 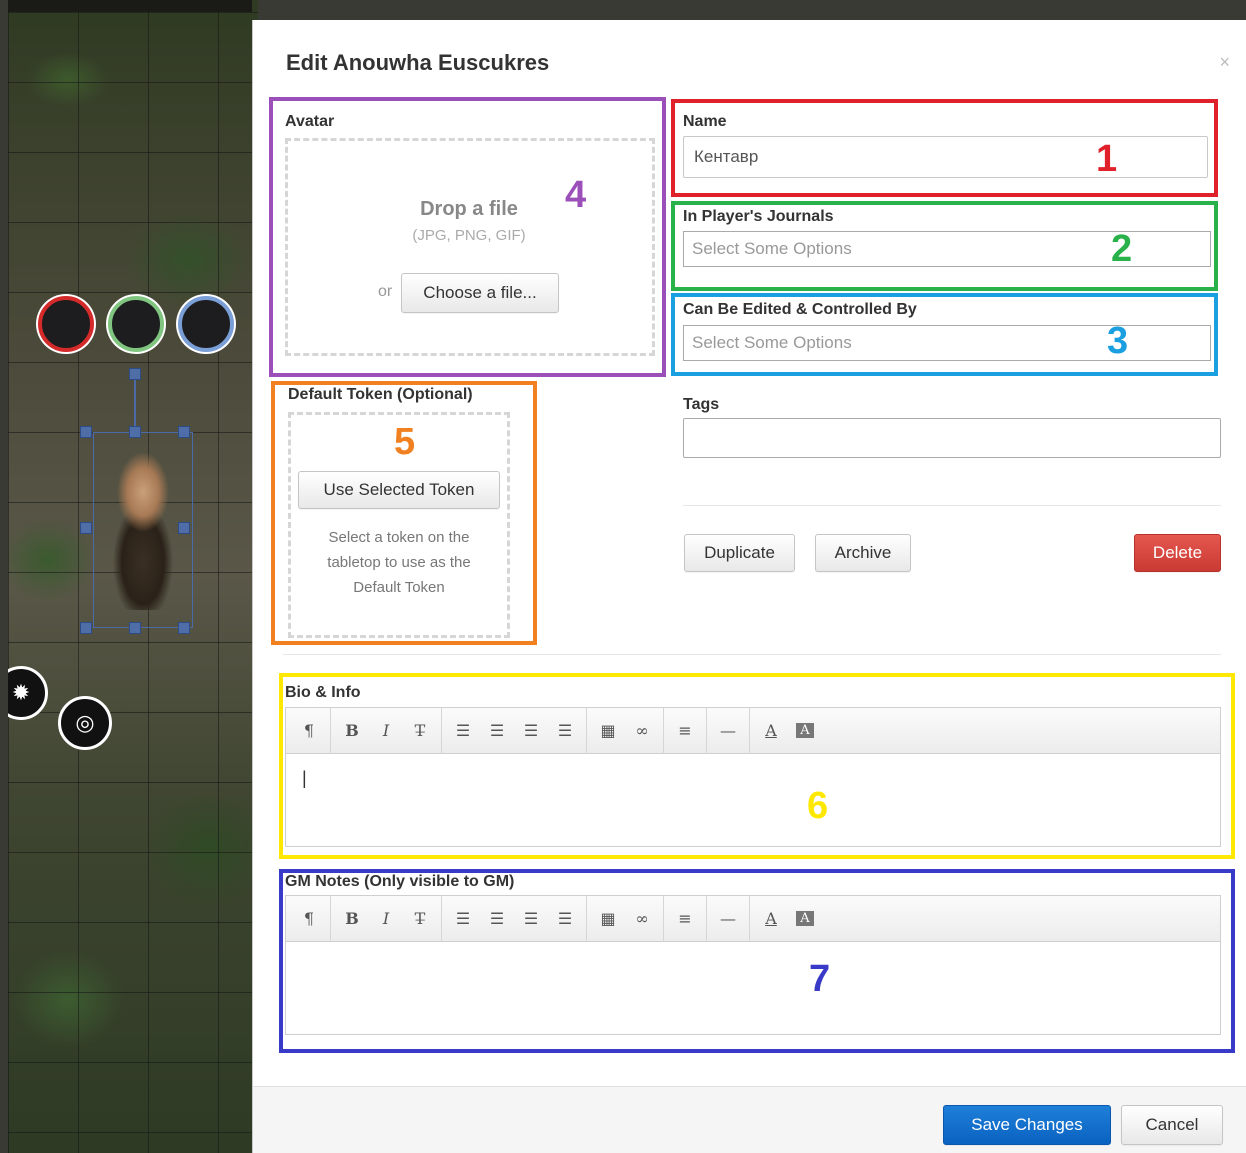 What do you see at coordinates (1122, 249) in the screenshot?
I see `annotation-number: 2` at bounding box center [1122, 249].